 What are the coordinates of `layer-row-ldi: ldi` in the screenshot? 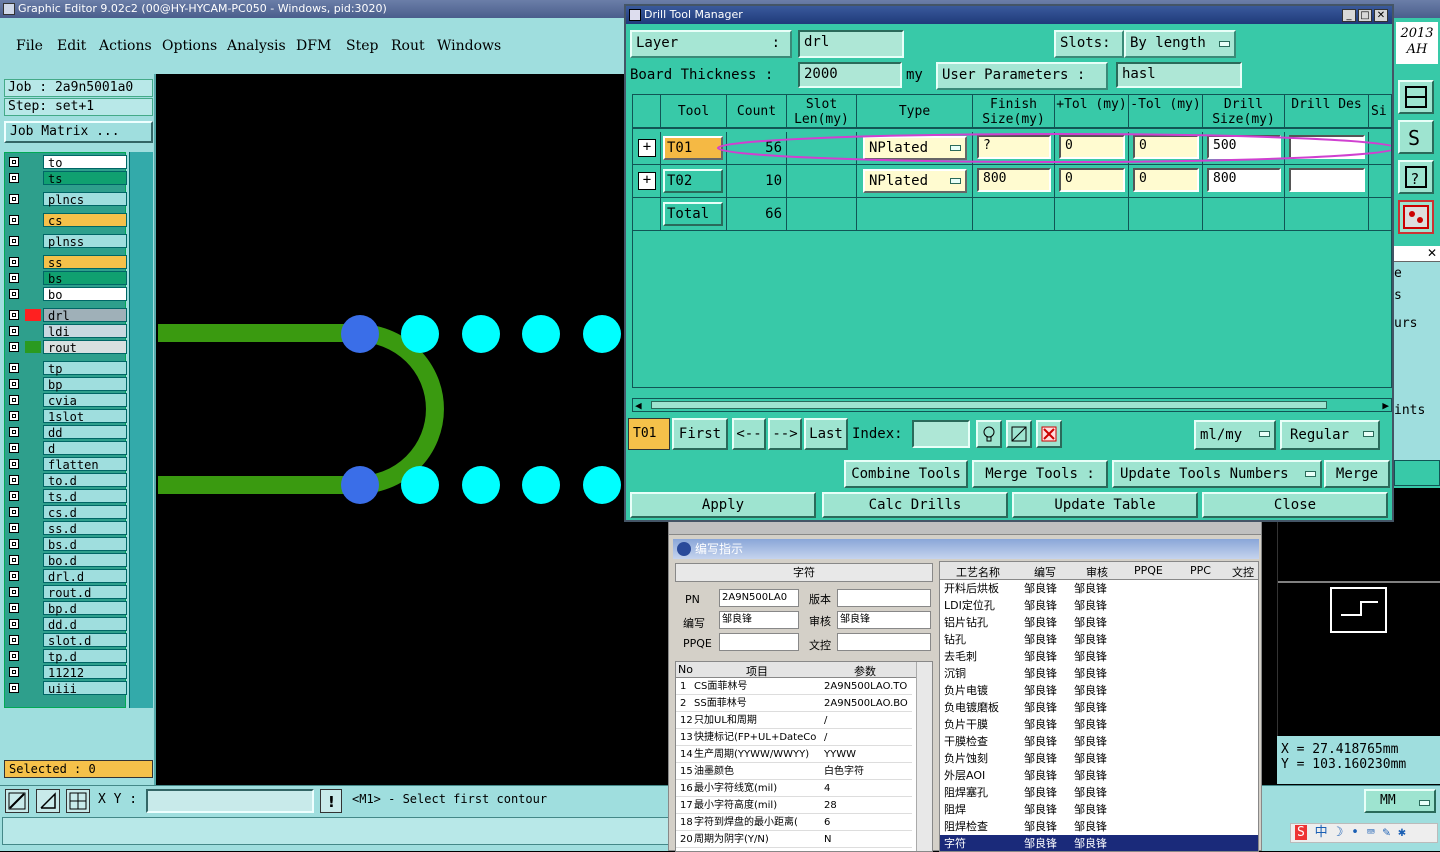 It's located at (67, 331).